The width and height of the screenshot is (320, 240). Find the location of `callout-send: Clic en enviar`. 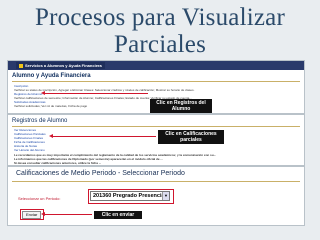

callout-send: Clic en enviar is located at coordinates (118, 215).